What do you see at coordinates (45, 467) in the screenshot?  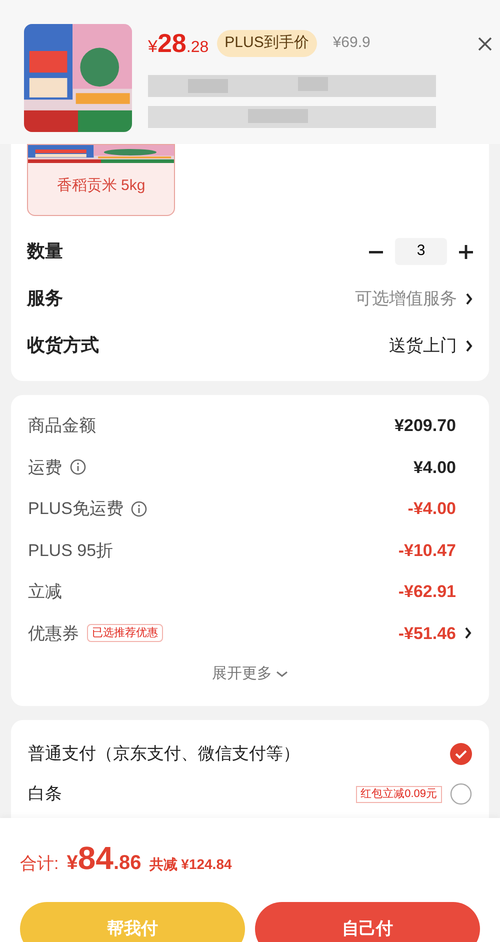 I see `cost-label: 运费` at bounding box center [45, 467].